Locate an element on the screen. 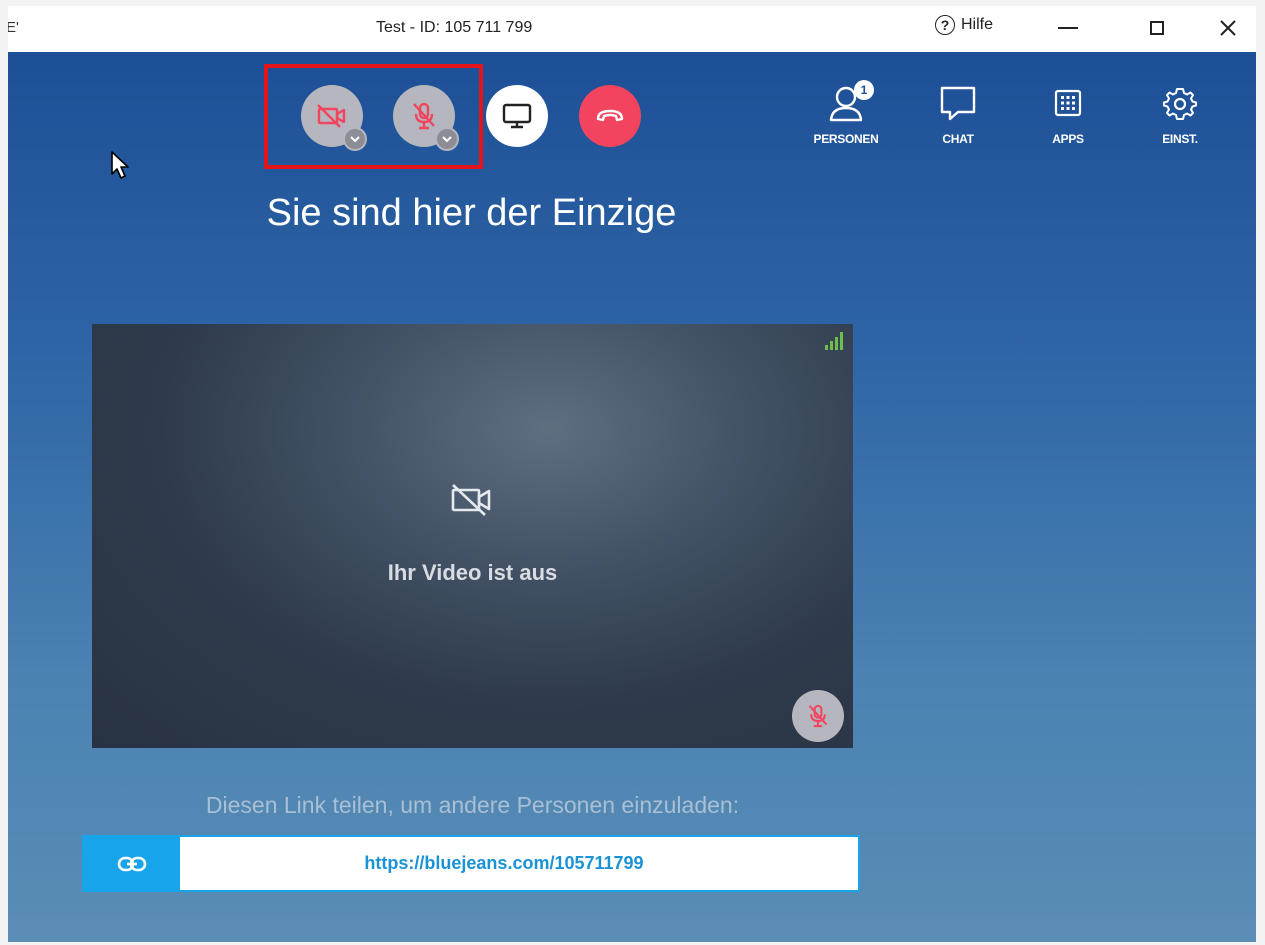 The height and width of the screenshot is (945, 1265). title-bar: E' Test - ID: 105 711 799 ? Hilfe is located at coordinates (632, 29).